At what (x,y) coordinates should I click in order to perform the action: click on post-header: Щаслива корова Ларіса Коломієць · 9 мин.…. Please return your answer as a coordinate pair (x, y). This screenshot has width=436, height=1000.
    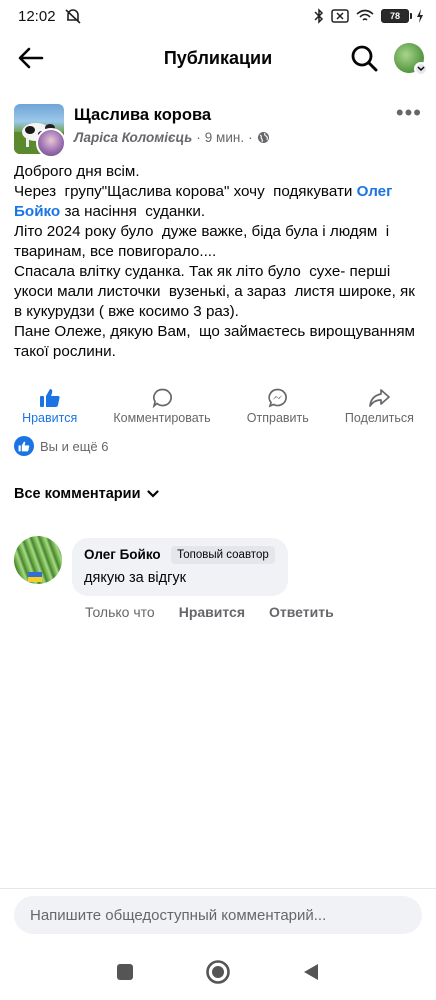
    Looking at the image, I should click on (219, 130).